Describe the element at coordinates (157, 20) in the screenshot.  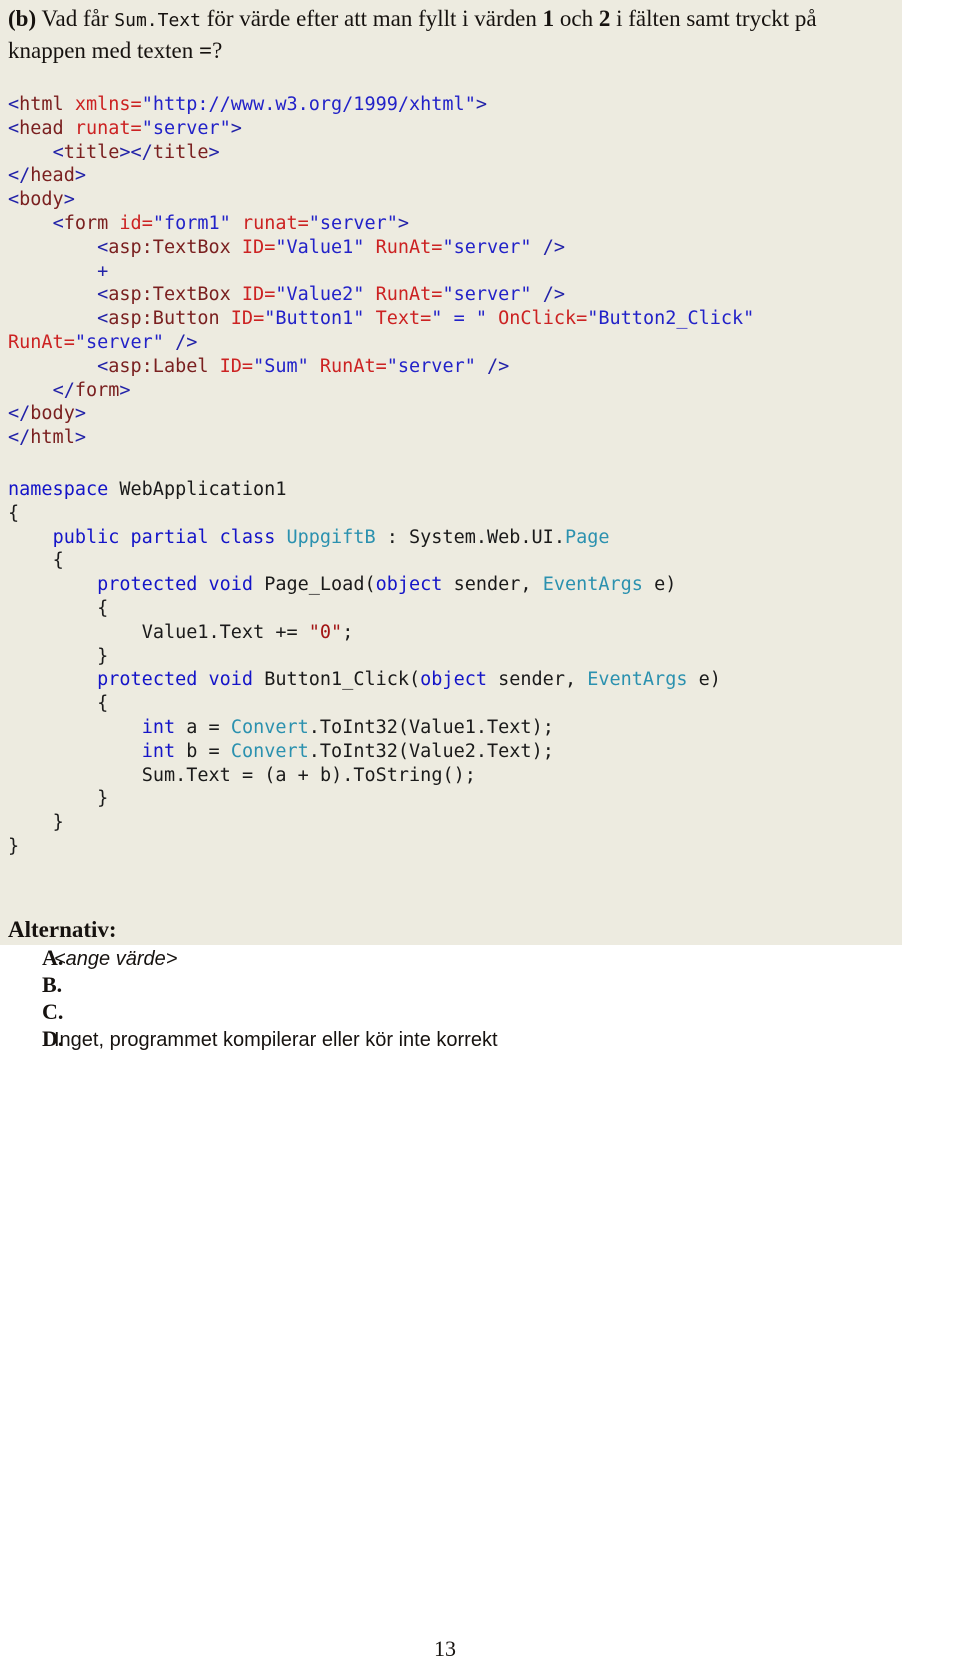
I see `question-code-ref: Sum.Text` at that location.